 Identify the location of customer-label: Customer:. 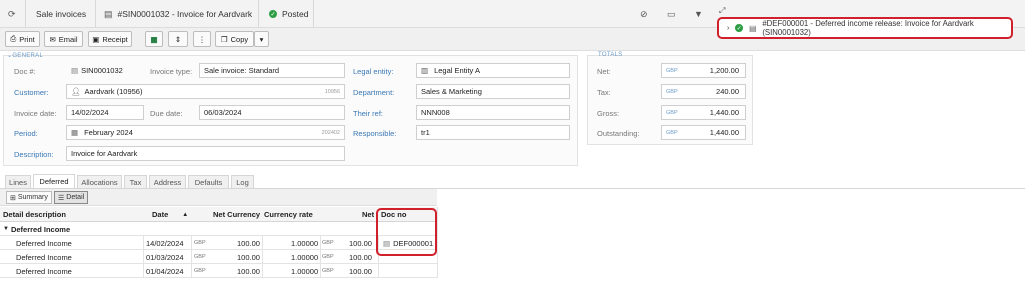
(31, 92).